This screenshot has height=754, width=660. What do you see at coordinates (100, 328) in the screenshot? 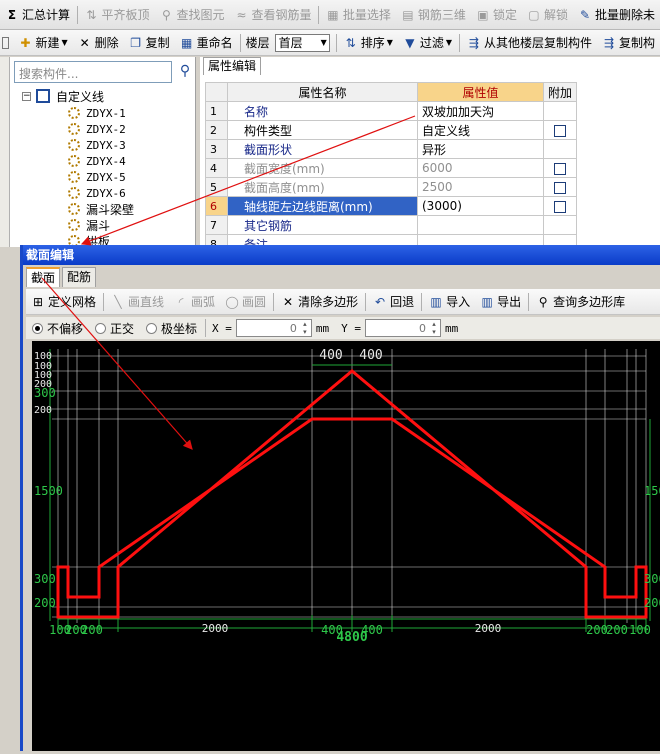
I see `snap-ortho-radio` at bounding box center [100, 328].